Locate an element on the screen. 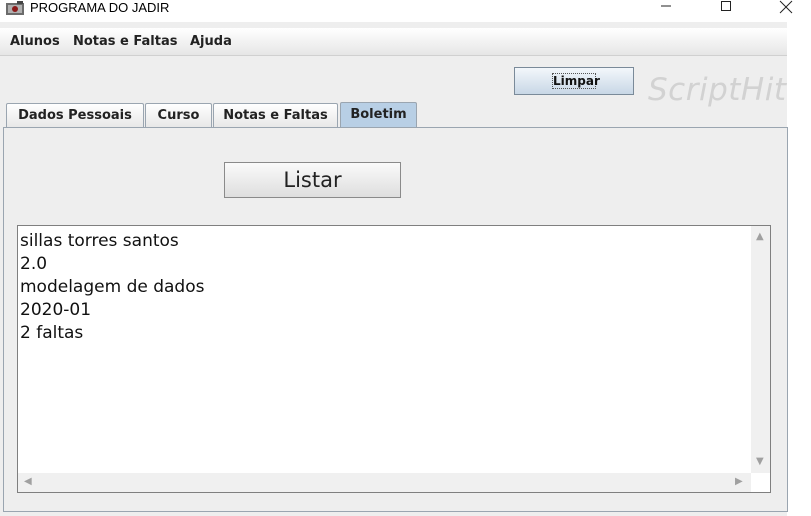  close-button is located at coordinates (786, 8).